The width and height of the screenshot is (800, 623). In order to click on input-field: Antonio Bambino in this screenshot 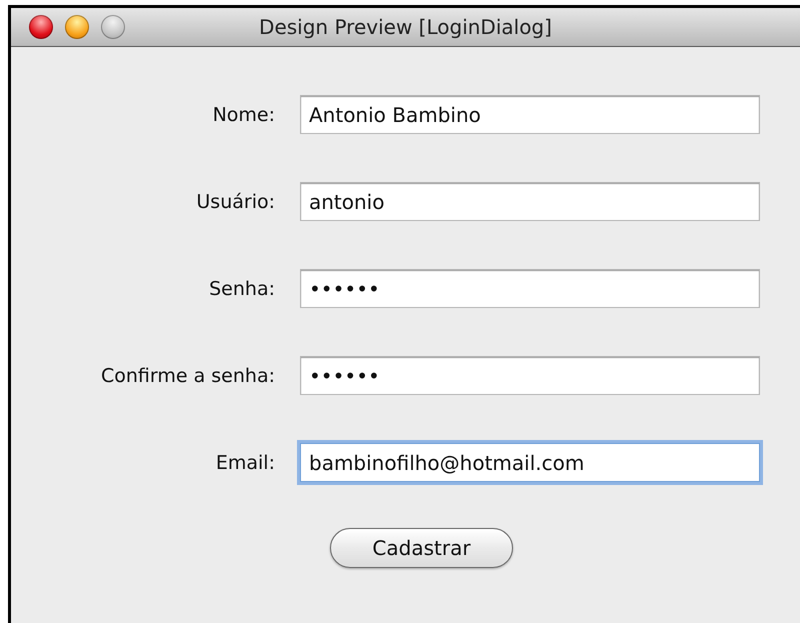, I will do `click(530, 114)`.